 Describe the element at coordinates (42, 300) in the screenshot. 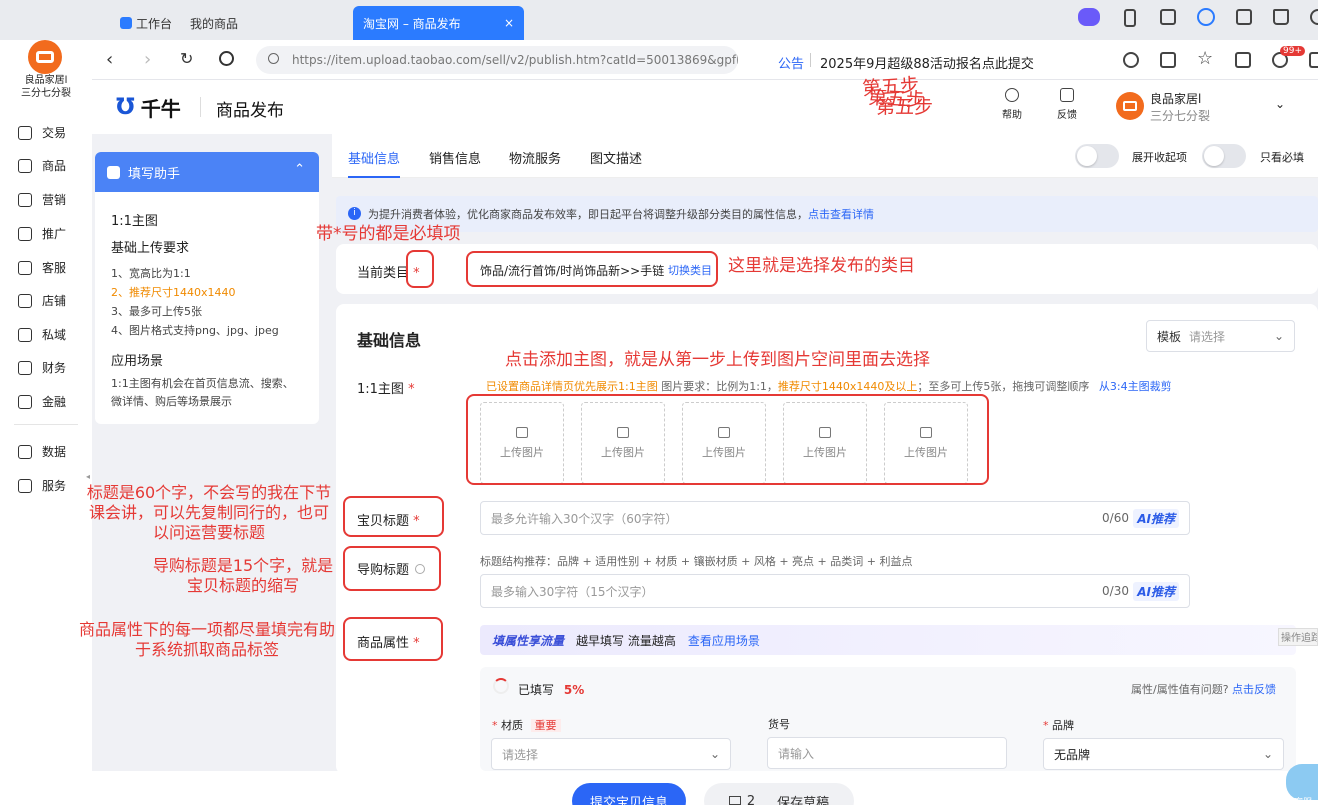

I see `sidebar-item: 店铺` at that location.